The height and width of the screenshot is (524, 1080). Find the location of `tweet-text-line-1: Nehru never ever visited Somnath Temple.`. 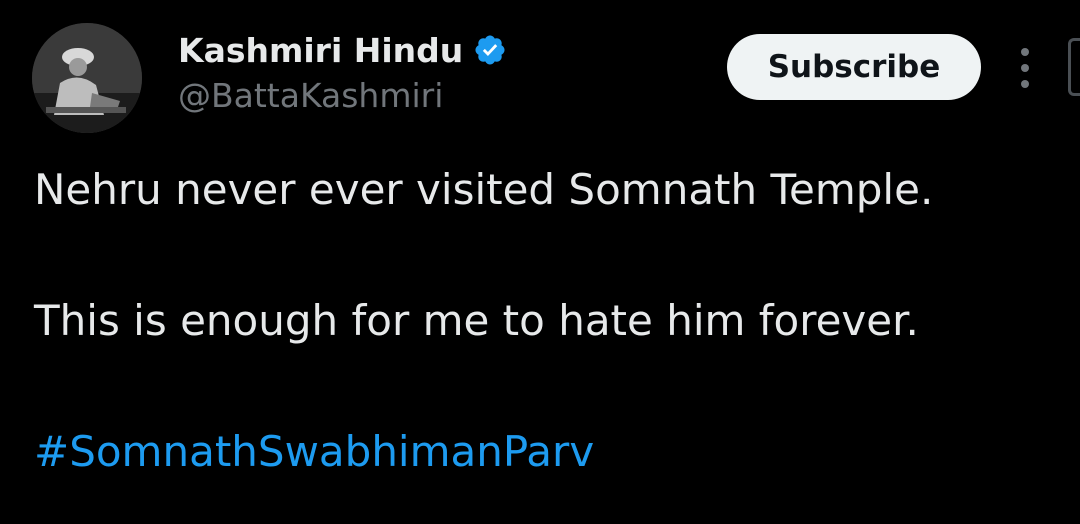

tweet-text-line-1: Nehru never ever visited Somnath Temple. is located at coordinates (484, 189).